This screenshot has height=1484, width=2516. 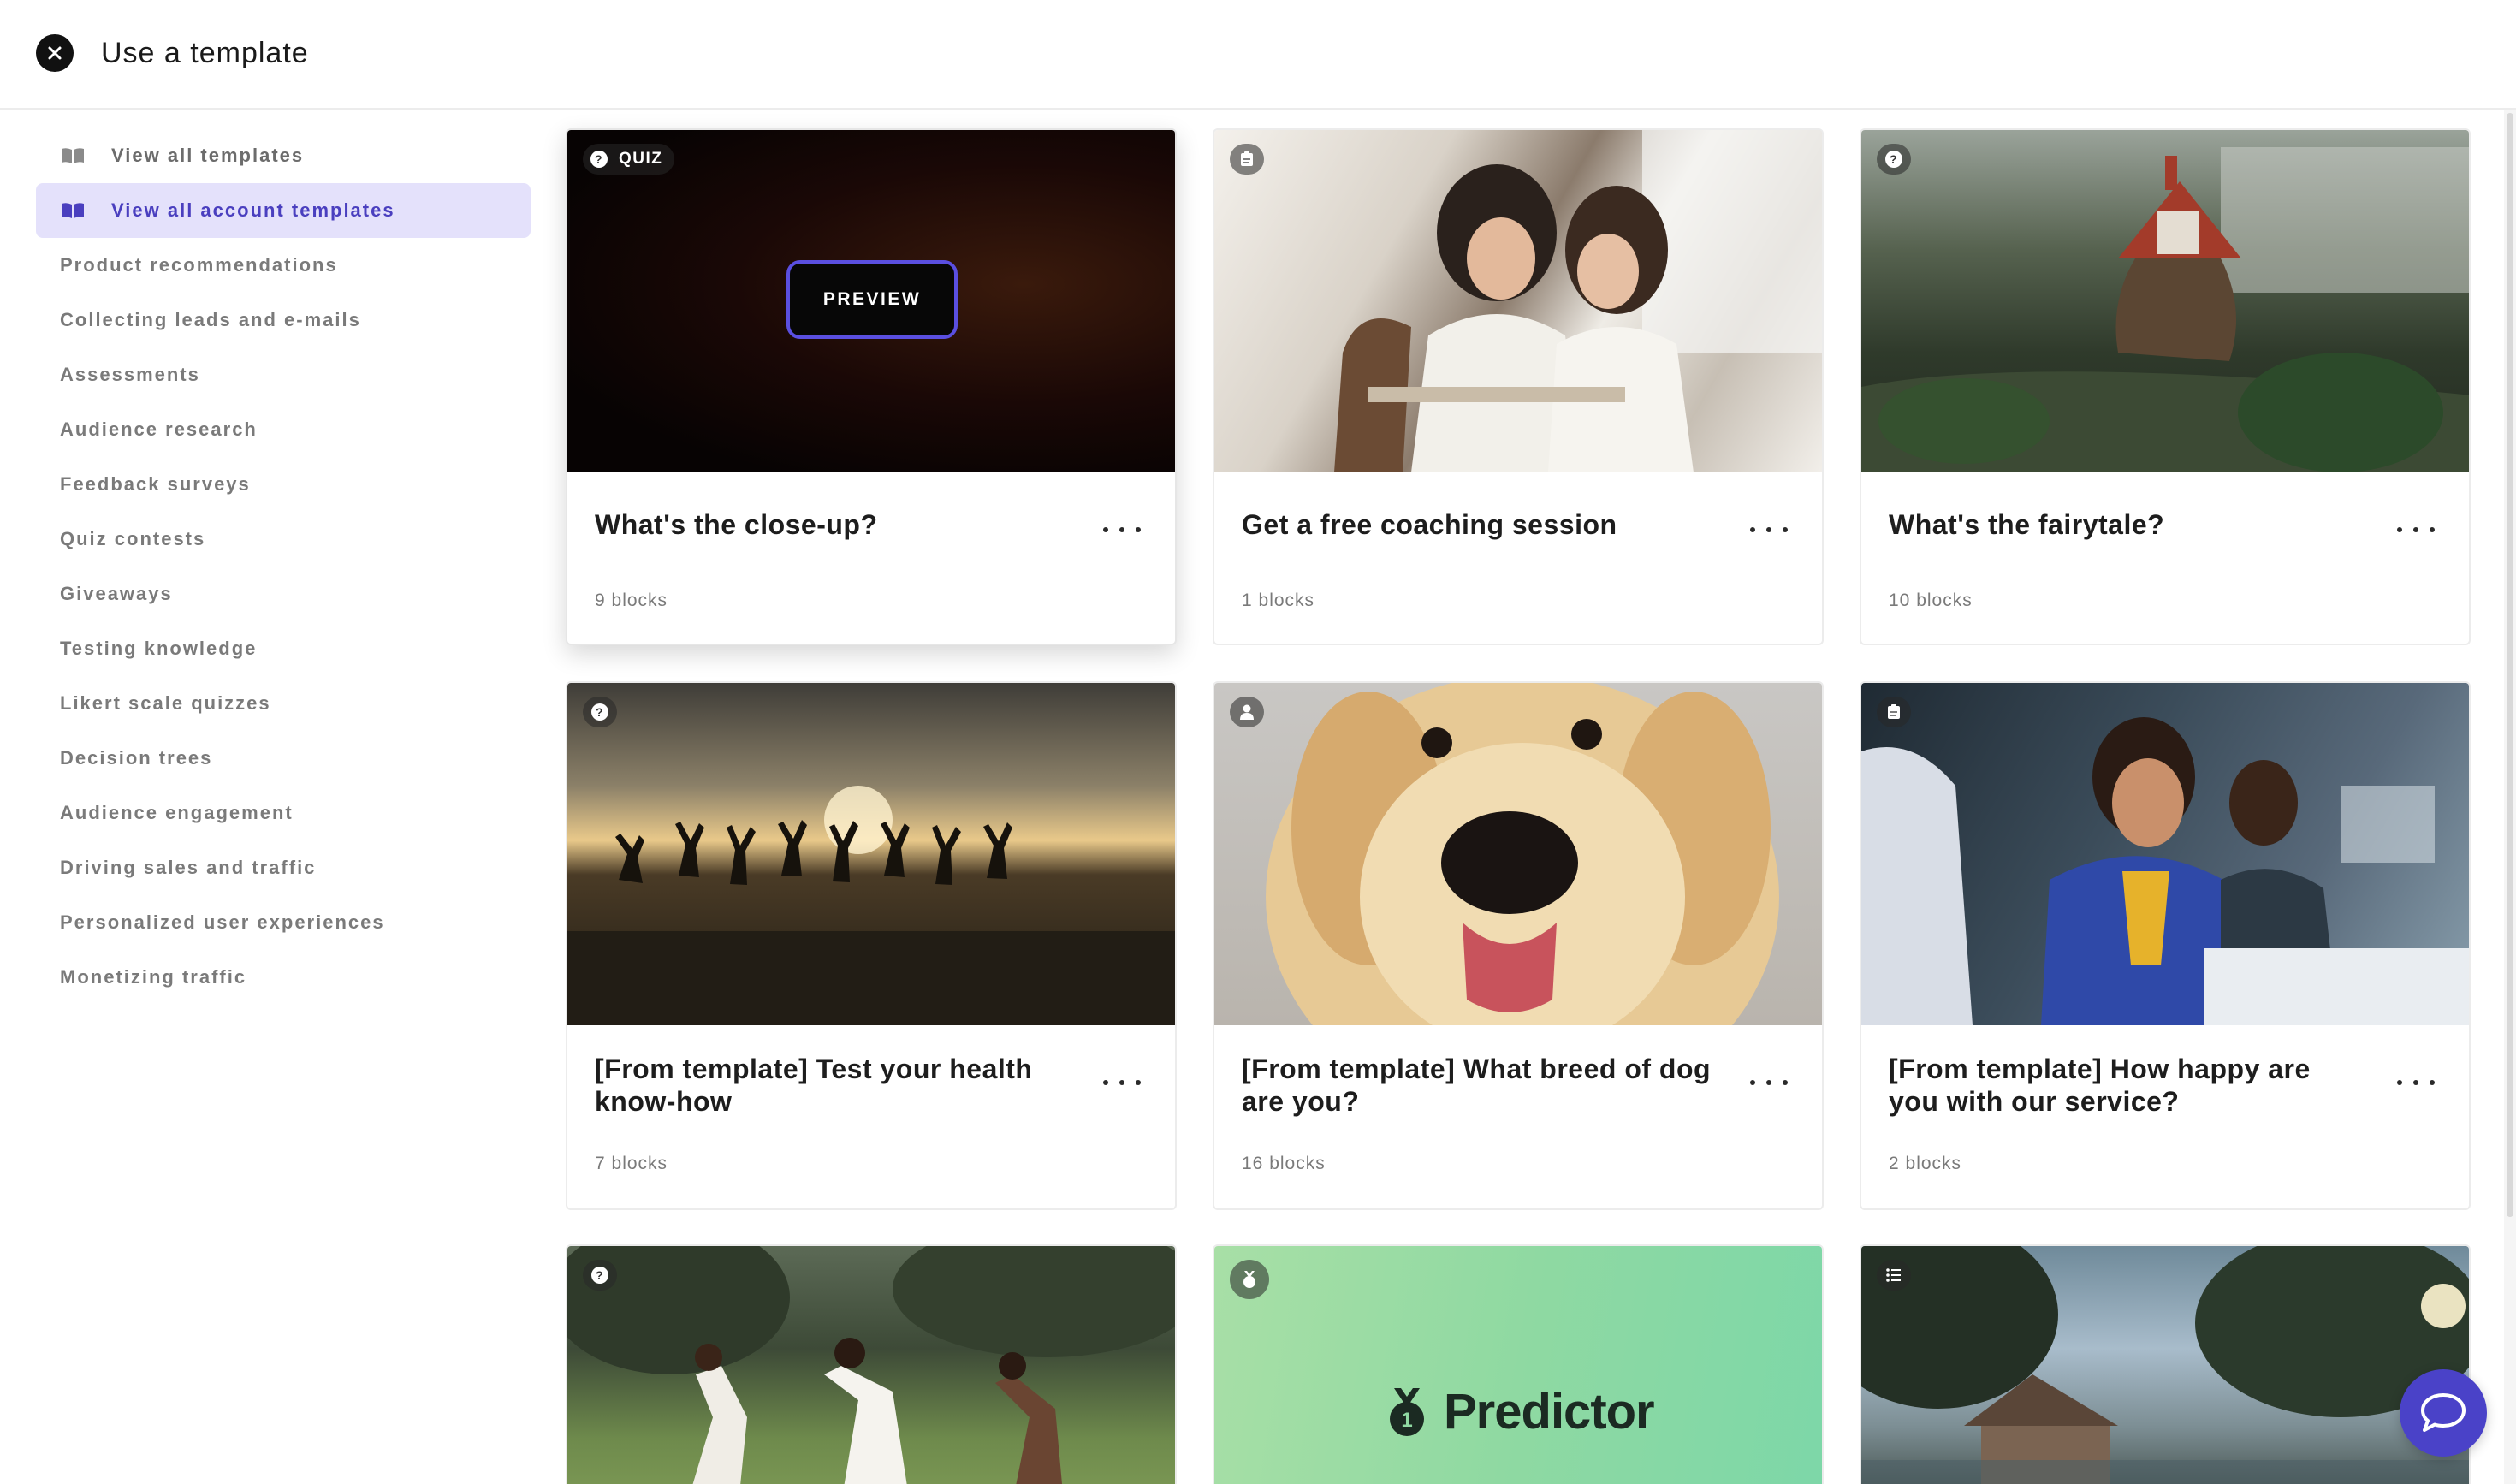 What do you see at coordinates (1247, 712) in the screenshot?
I see `person-icon` at bounding box center [1247, 712].